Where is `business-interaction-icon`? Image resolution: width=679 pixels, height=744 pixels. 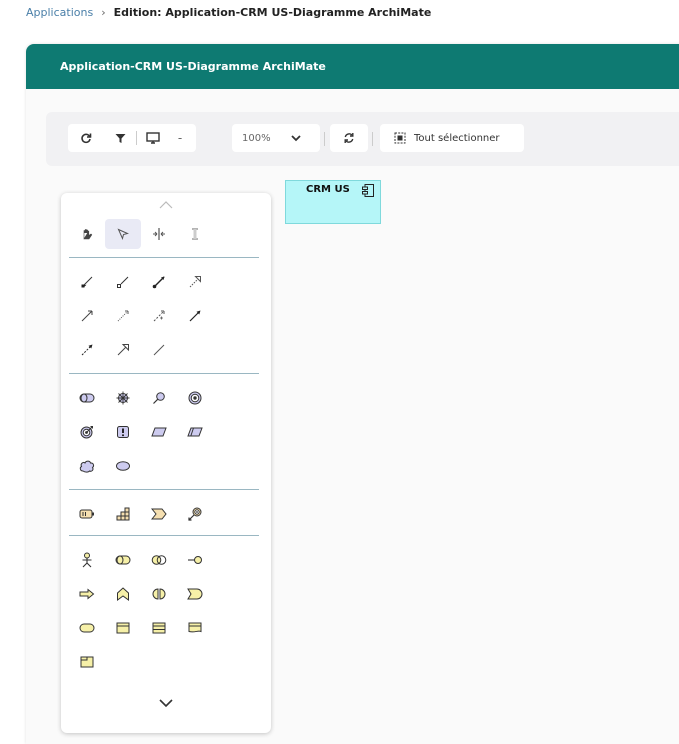
business-interaction-icon is located at coordinates (159, 594).